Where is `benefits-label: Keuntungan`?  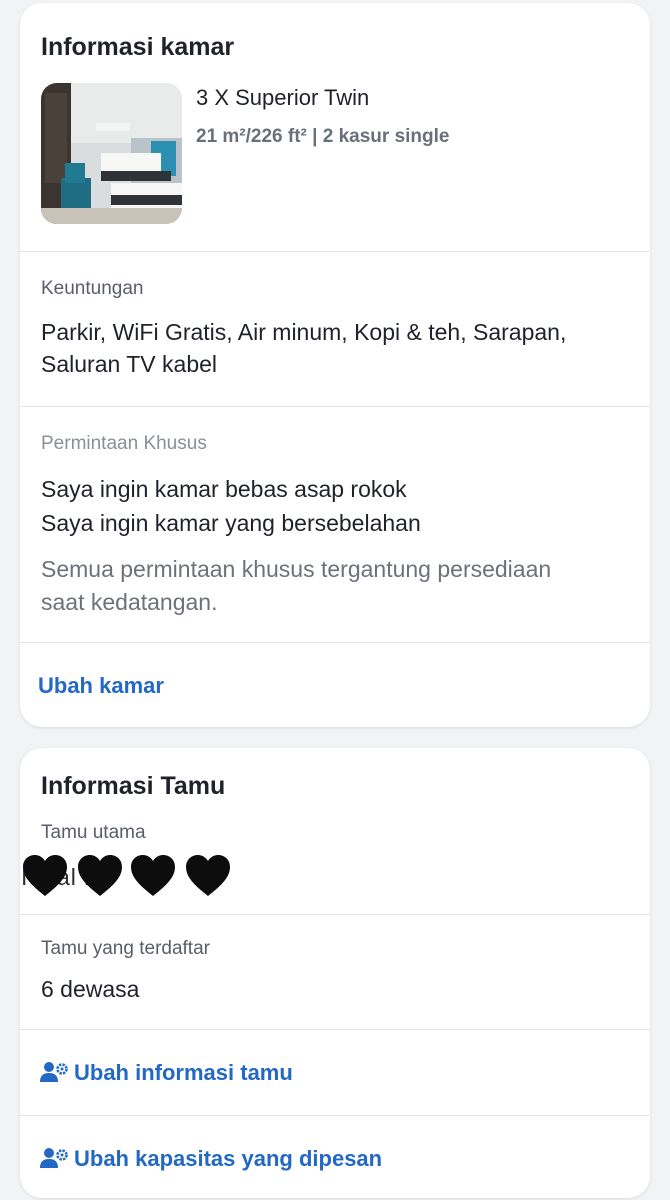 benefits-label: Keuntungan is located at coordinates (92, 288).